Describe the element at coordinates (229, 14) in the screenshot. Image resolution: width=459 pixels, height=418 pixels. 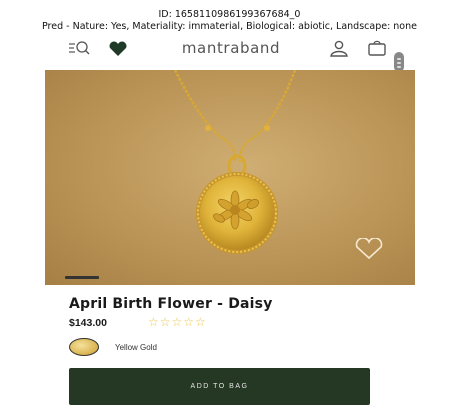
I see `caption-id: ID: 1658110986199367684_0` at that location.